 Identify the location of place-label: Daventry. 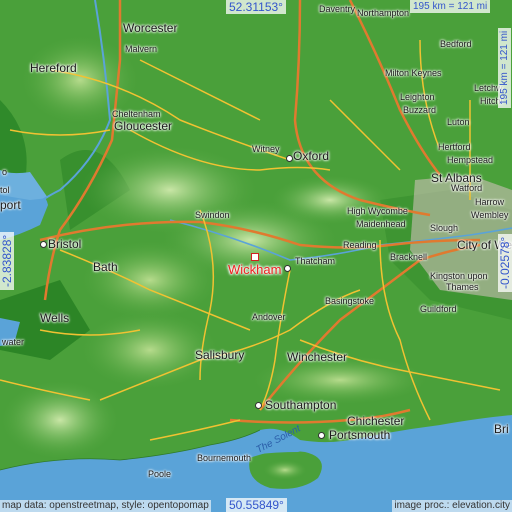
(337, 9).